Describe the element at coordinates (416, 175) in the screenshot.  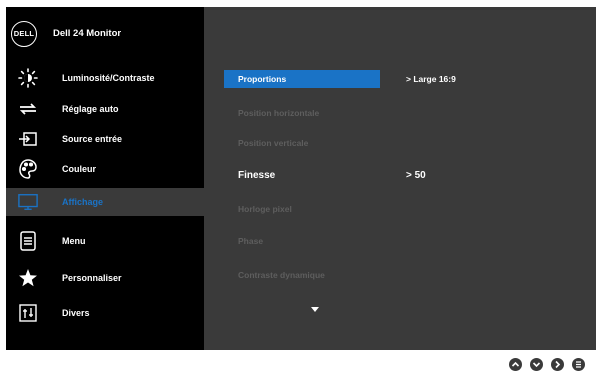
I see `submenu-item-value: > 50` at that location.